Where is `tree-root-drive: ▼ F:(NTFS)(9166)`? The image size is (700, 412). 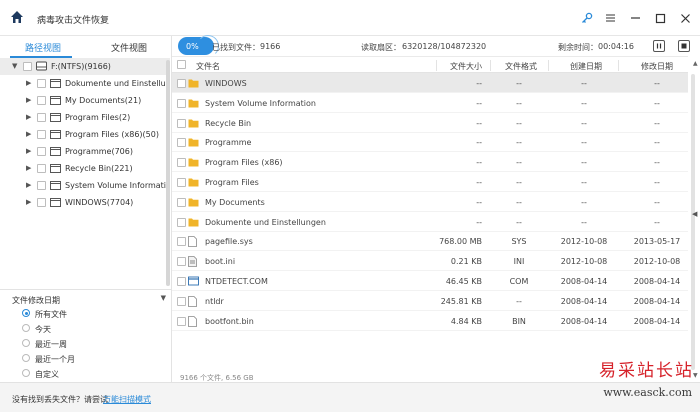
tree-root-drive: ▼ F:(NTFS)(9166) is located at coordinates (85, 66).